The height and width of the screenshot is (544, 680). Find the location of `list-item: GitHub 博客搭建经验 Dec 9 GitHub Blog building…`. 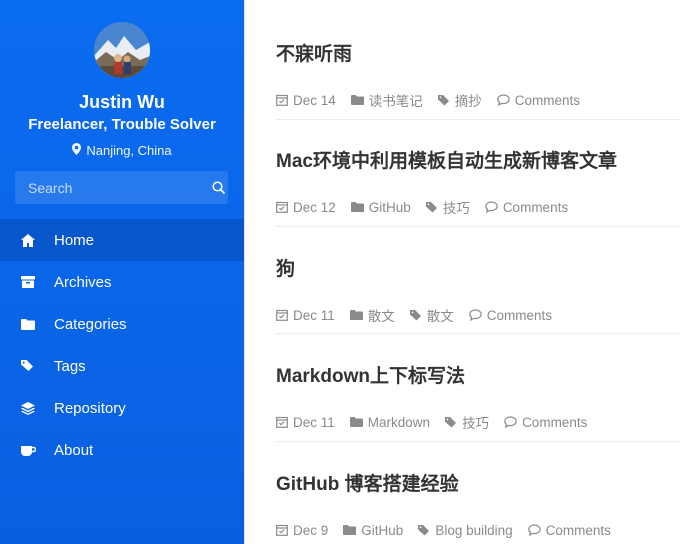

list-item: GitHub 博客搭建经验 Dec 9 GitHub Blog building… is located at coordinates (478, 507).